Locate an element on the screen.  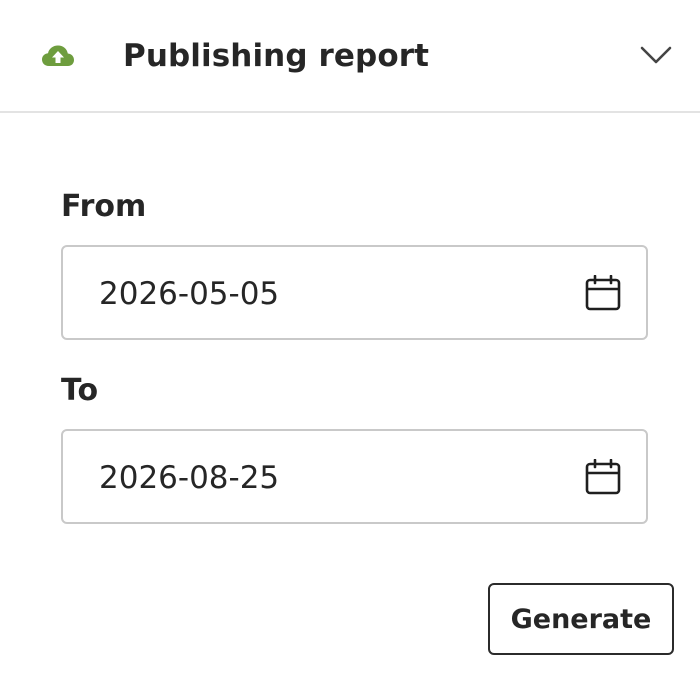
cloud-upload-icon is located at coordinates (58, 55).